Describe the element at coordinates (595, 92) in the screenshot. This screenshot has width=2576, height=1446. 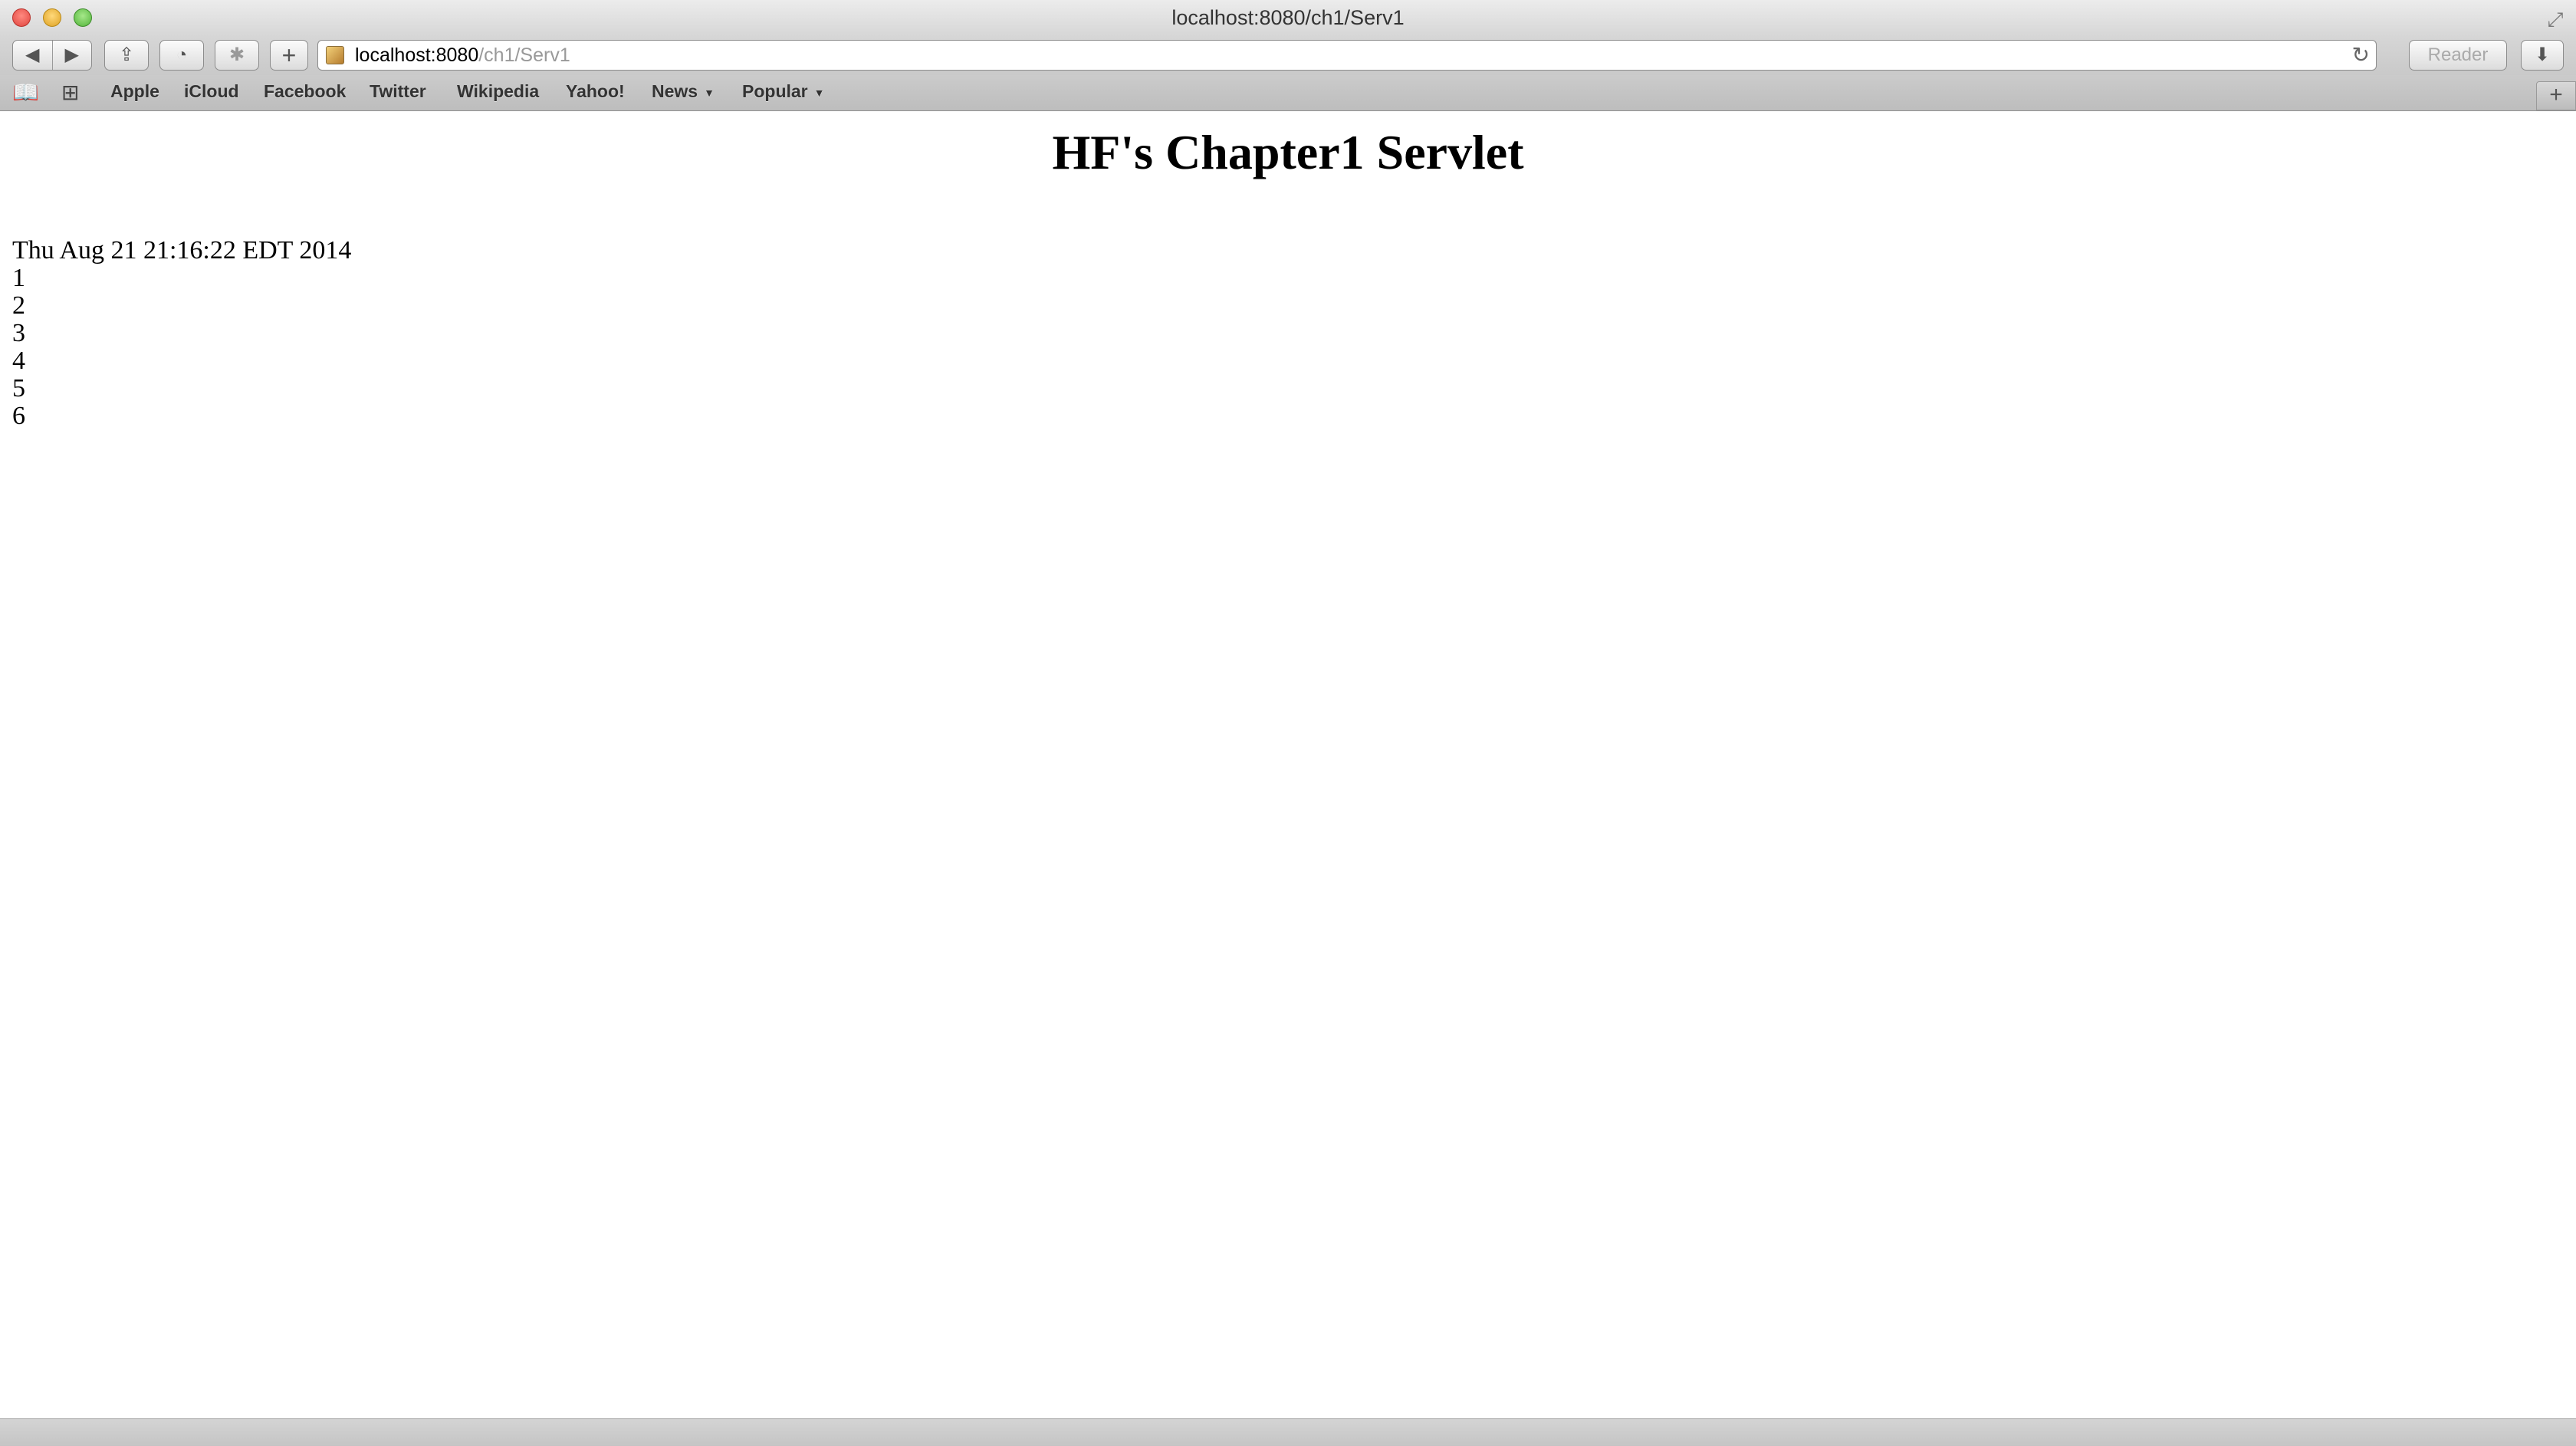
I see `bookmark-yahoo: Yahoo!` at that location.